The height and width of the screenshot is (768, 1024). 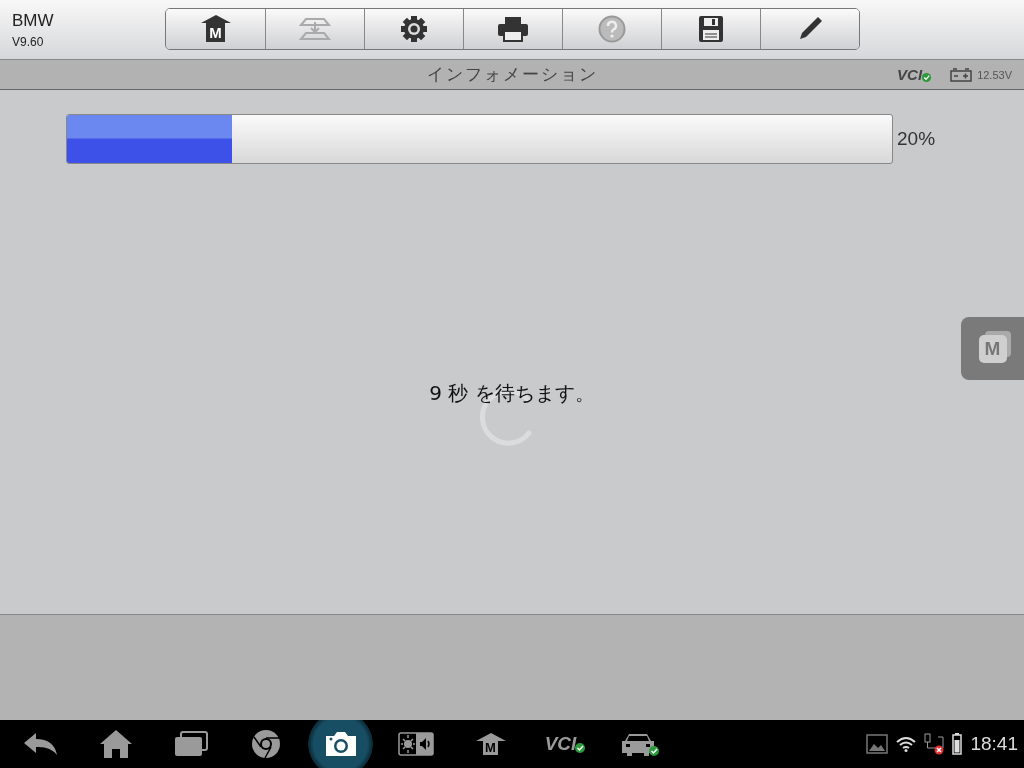 What do you see at coordinates (994, 744) in the screenshot?
I see `clock-time: 18:41` at bounding box center [994, 744].